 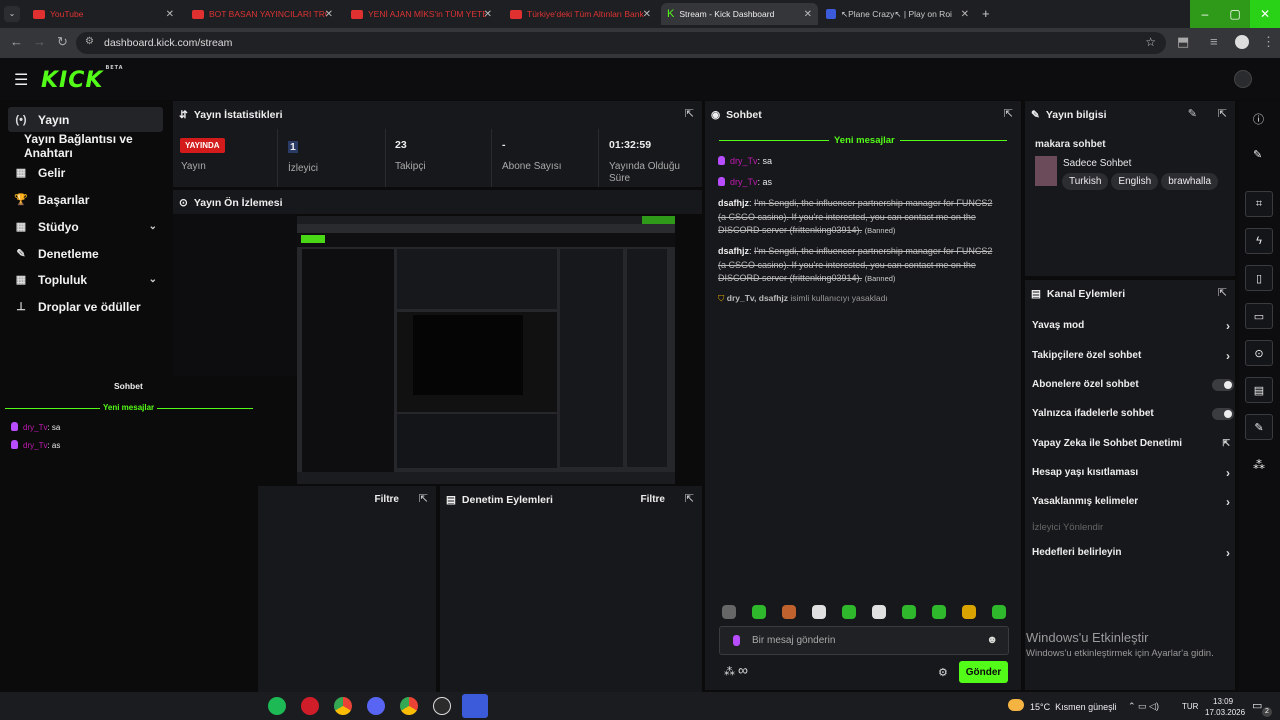 What do you see at coordinates (1135, 181) in the screenshot?
I see `tag: English` at bounding box center [1135, 181].